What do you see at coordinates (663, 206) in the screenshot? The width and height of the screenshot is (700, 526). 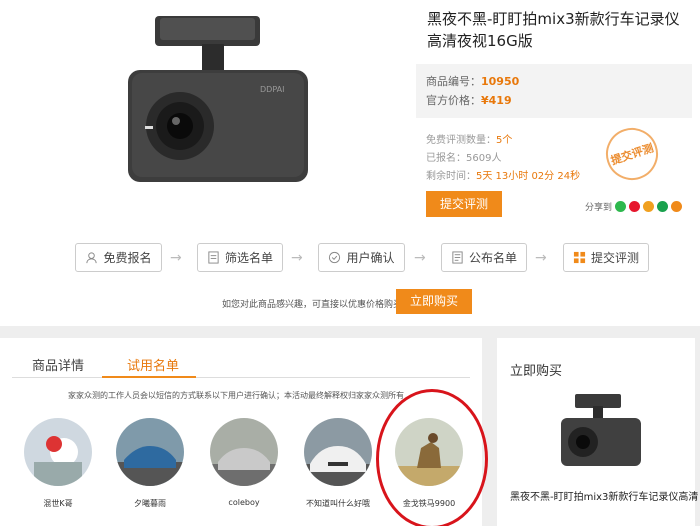 I see `douban-icon` at bounding box center [663, 206].